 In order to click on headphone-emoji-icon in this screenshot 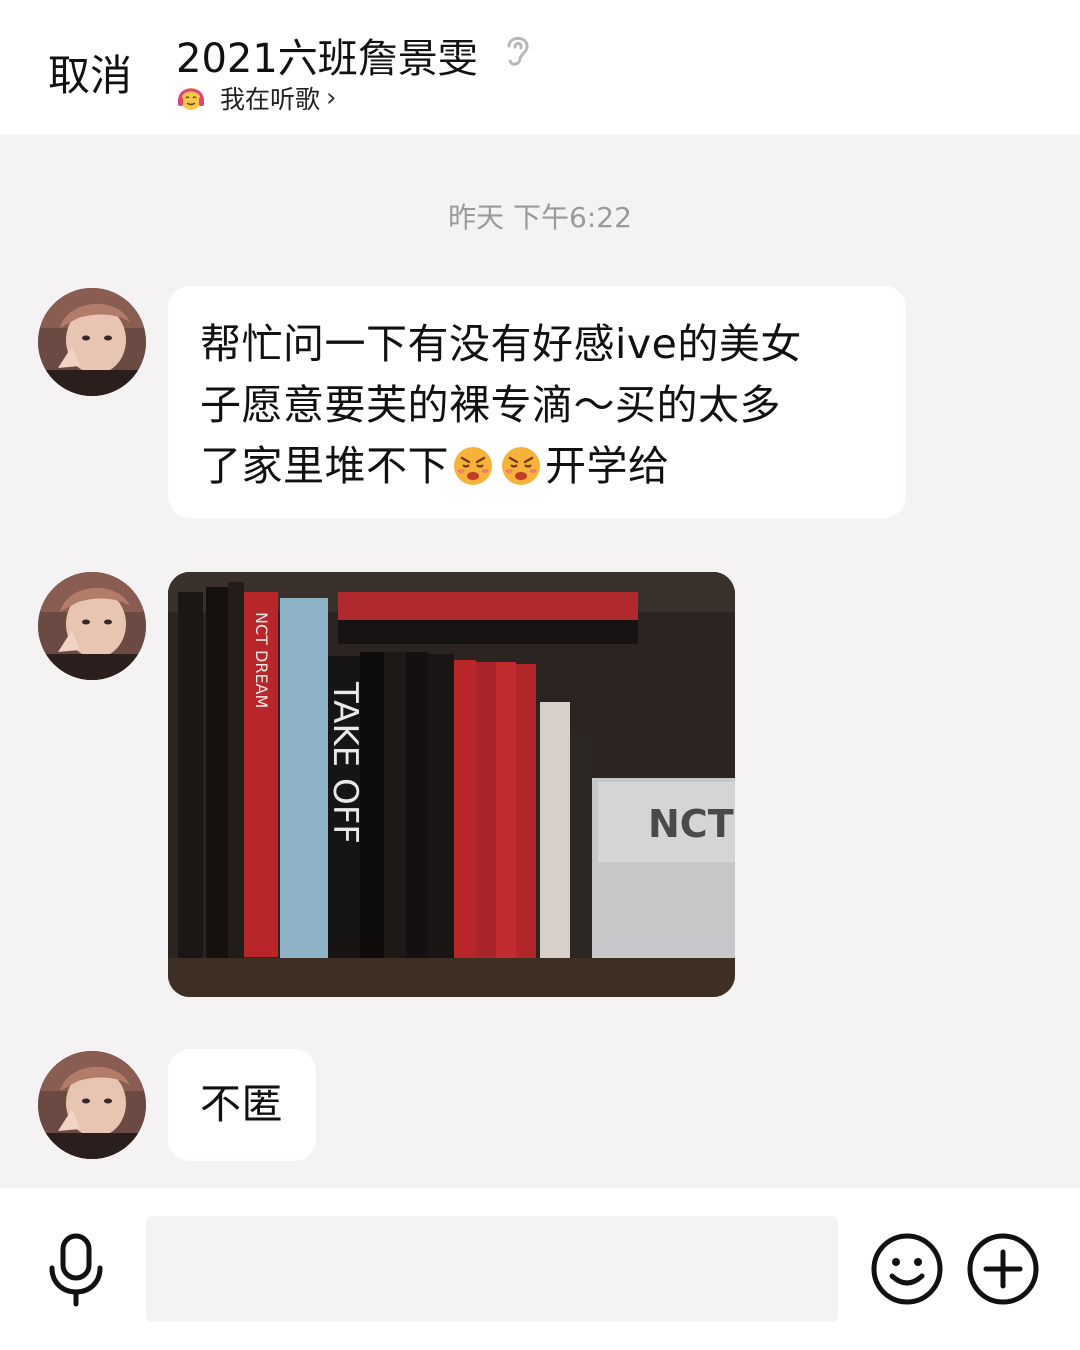, I will do `click(191, 99)`.